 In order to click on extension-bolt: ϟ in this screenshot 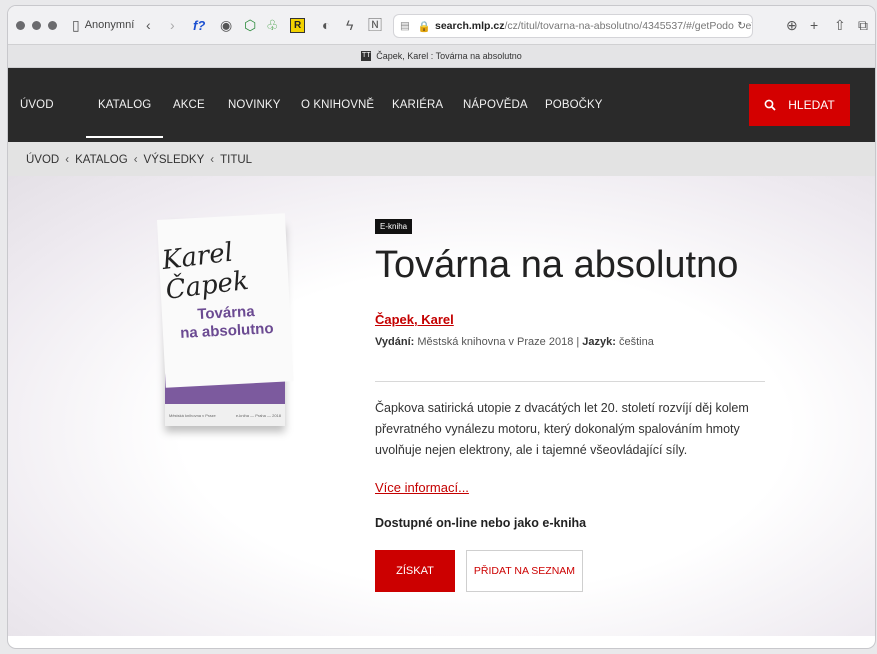, I will do `click(349, 25)`.